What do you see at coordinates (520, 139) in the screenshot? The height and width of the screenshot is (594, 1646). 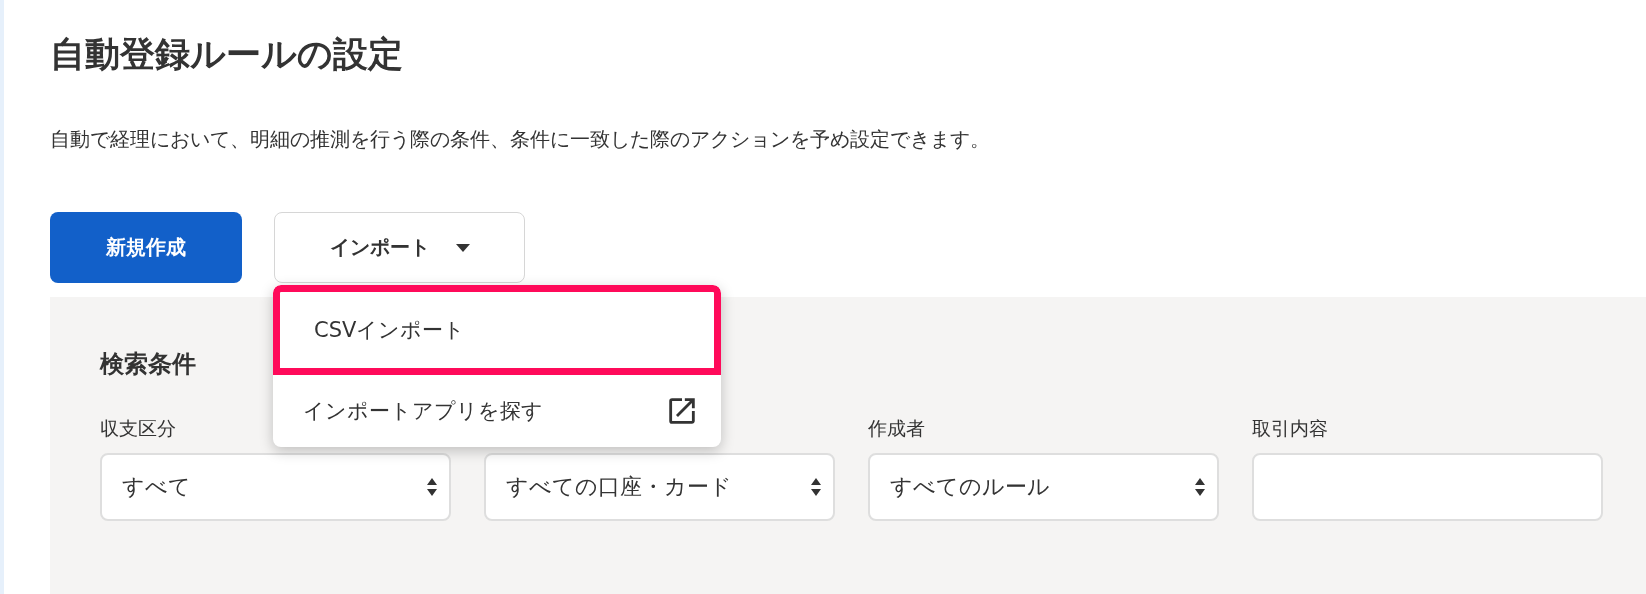 I see `page-description: 自動で経理において、明細の推測を行う際の条件、条件に一致した際のアクションを予め設定できます。` at bounding box center [520, 139].